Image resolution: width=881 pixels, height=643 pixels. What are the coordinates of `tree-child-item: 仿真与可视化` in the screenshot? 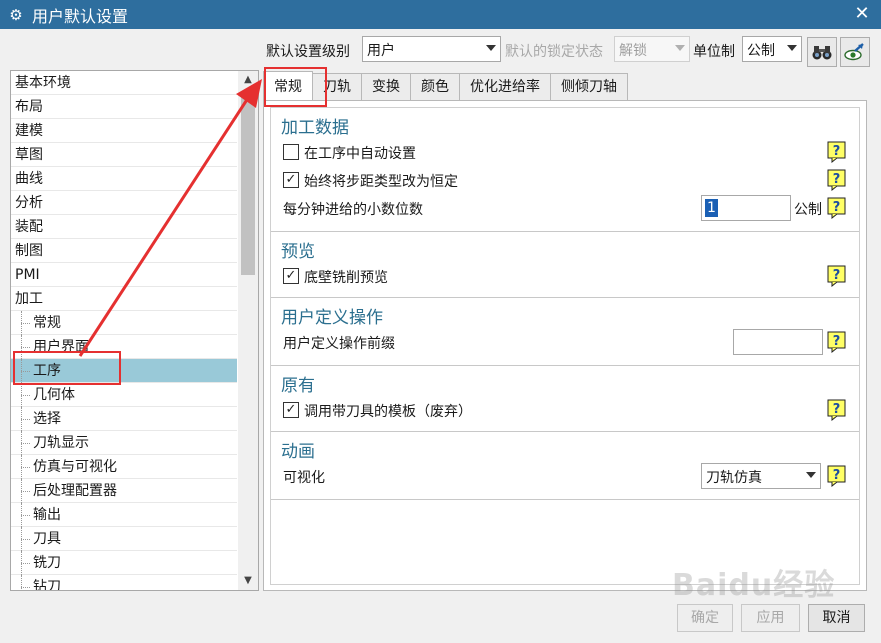 It's located at (124, 467).